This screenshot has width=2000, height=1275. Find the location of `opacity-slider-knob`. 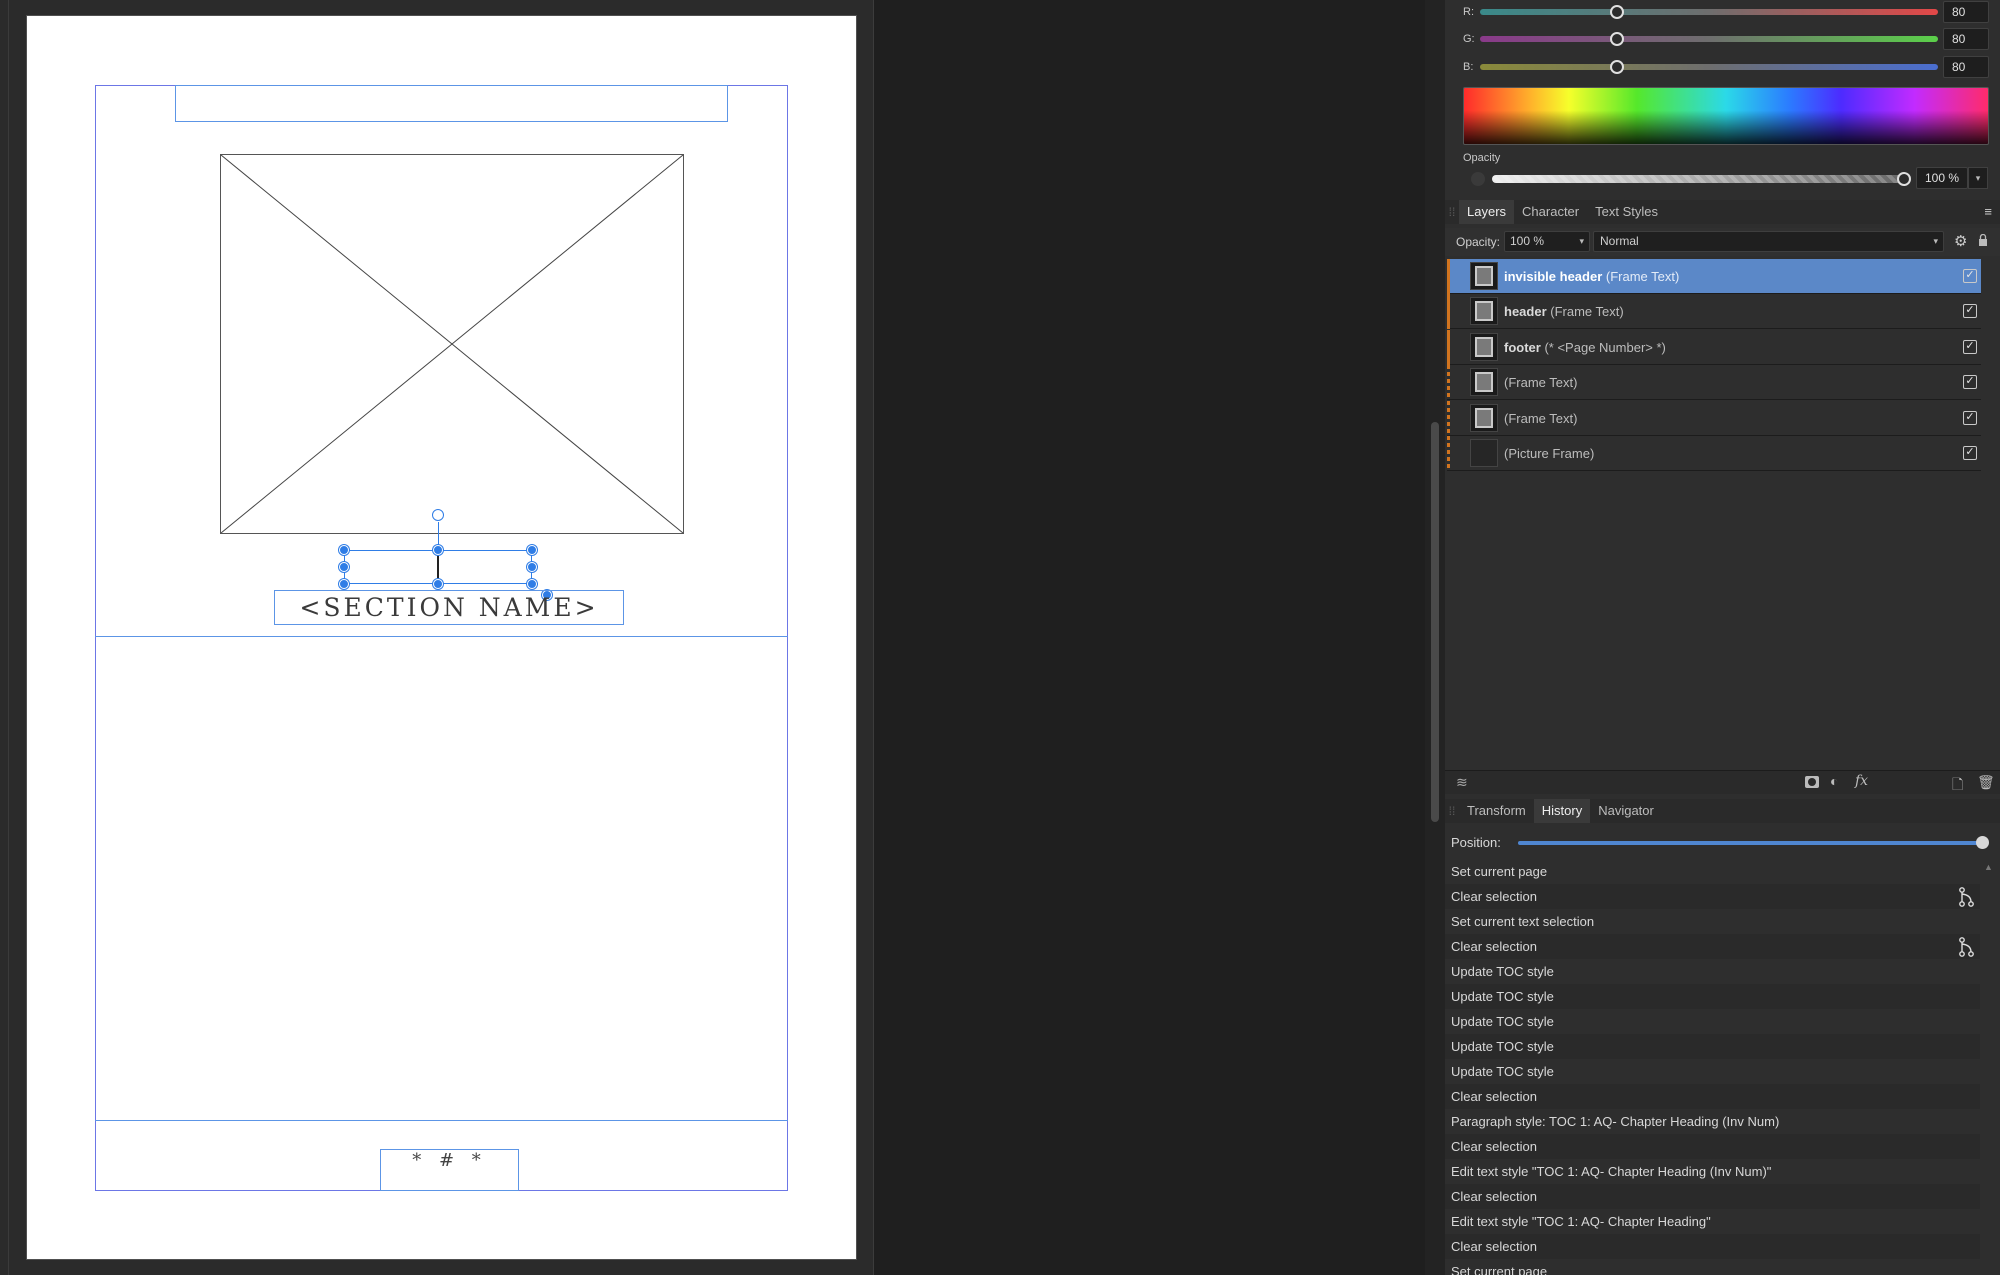

opacity-slider-knob is located at coordinates (1904, 179).